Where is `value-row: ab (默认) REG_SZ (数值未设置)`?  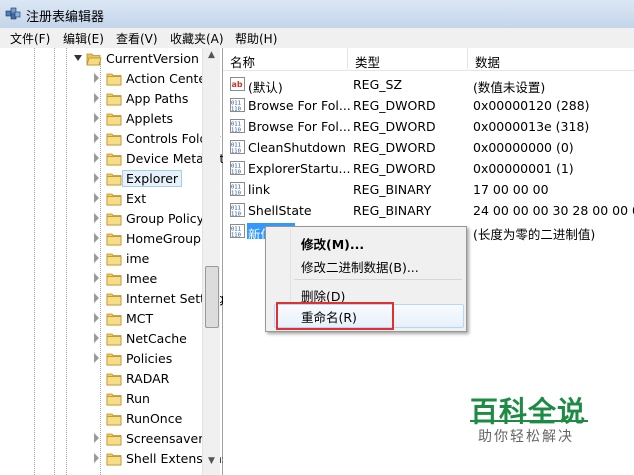
value-row: ab (默认) REG_SZ (数值未设置) is located at coordinates (428, 84).